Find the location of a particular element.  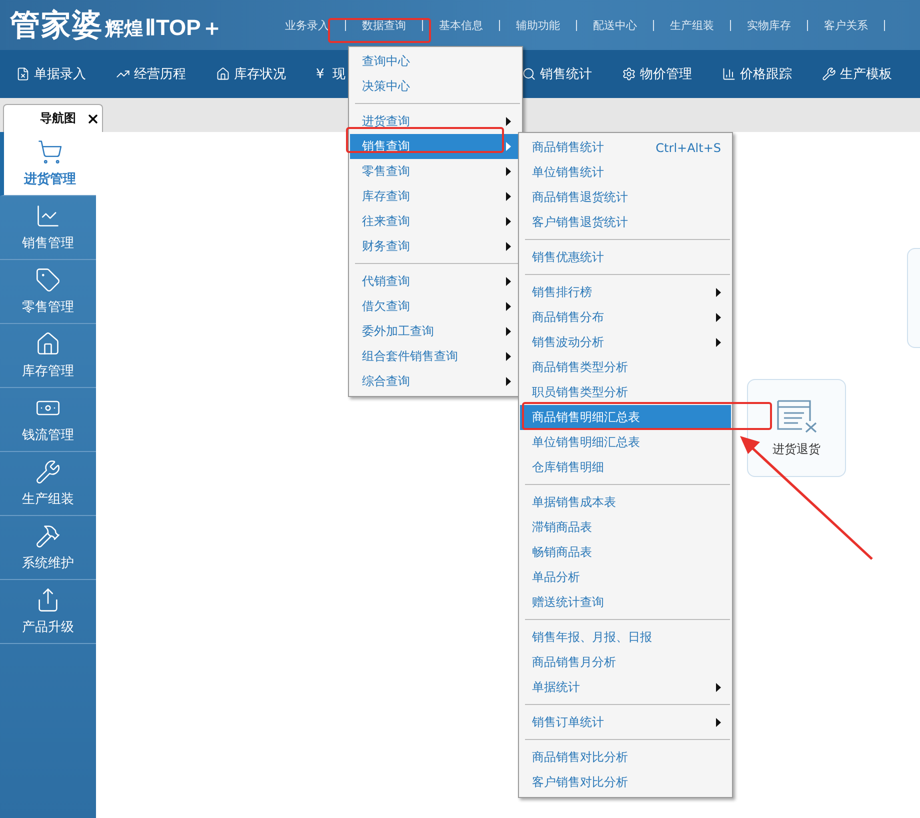

sidebar-item: 钱流管理 is located at coordinates (48, 420).